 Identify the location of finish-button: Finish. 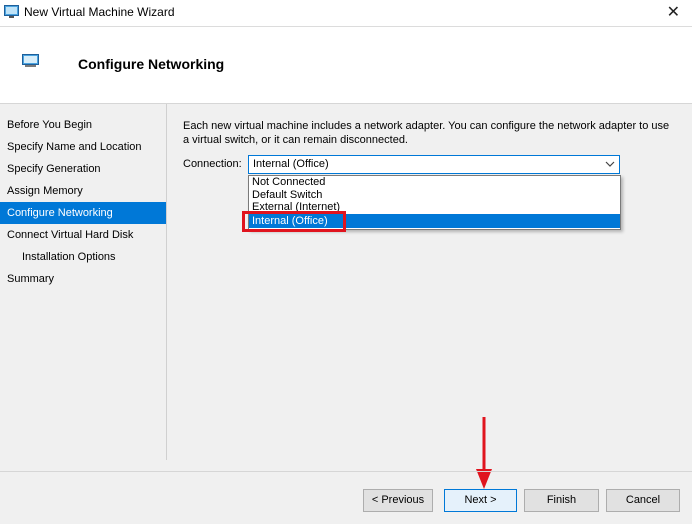
(561, 500).